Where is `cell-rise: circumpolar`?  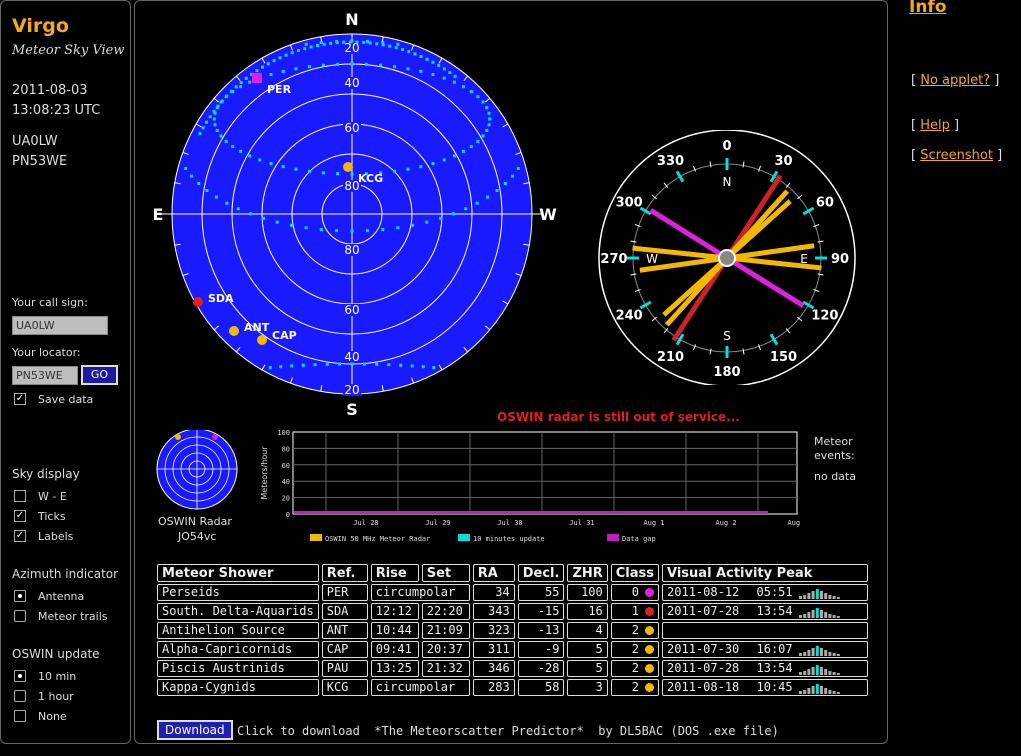
cell-rise: circumpolar is located at coordinates (420, 592).